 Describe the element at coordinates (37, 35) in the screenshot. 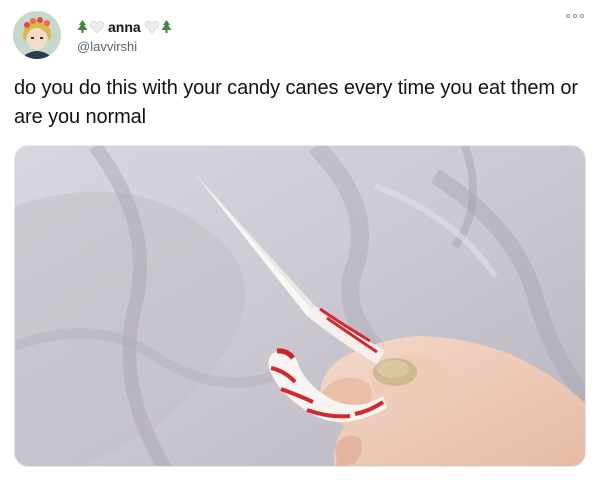

I see `avatar` at that location.